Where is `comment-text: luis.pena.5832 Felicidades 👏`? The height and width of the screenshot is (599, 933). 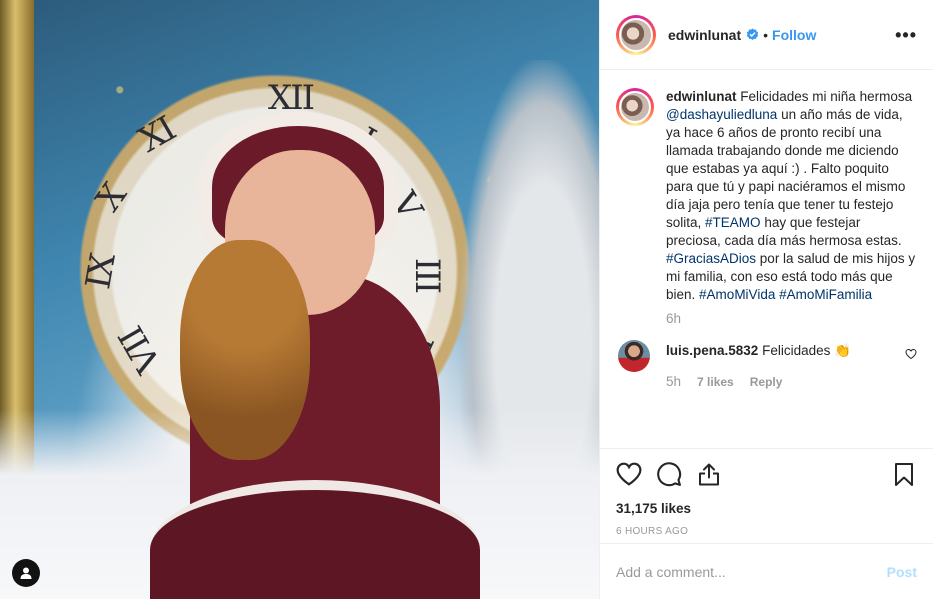
comment-text: luis.pena.5832 Felicidades 👏 is located at coordinates (785, 350).